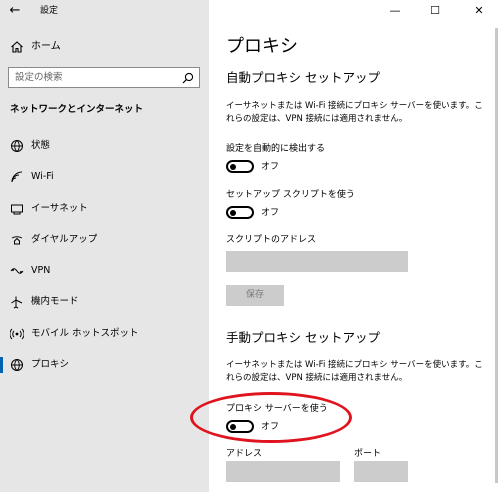 The height and width of the screenshot is (492, 500). What do you see at coordinates (270, 427) in the screenshot?
I see `use-proxy-state: オフ` at bounding box center [270, 427].